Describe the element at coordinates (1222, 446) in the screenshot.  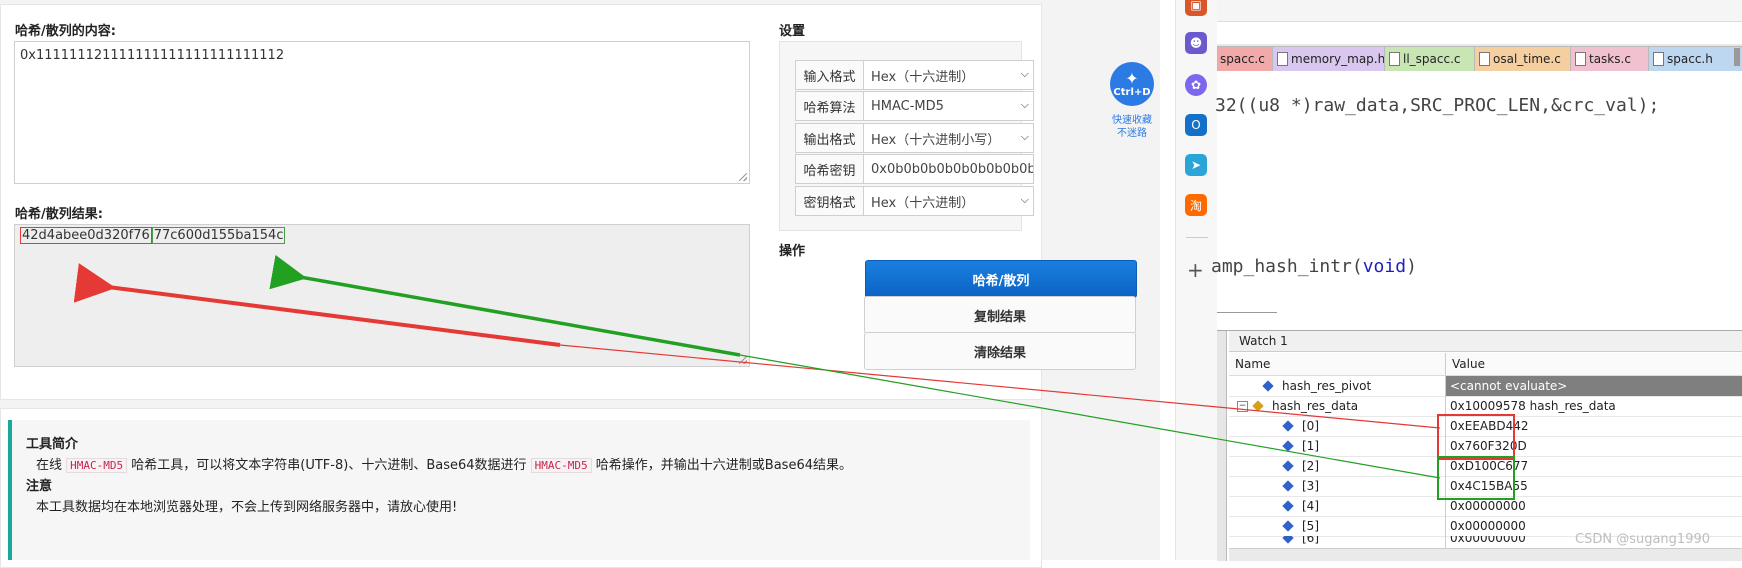
I see `watch-left-bar` at that location.